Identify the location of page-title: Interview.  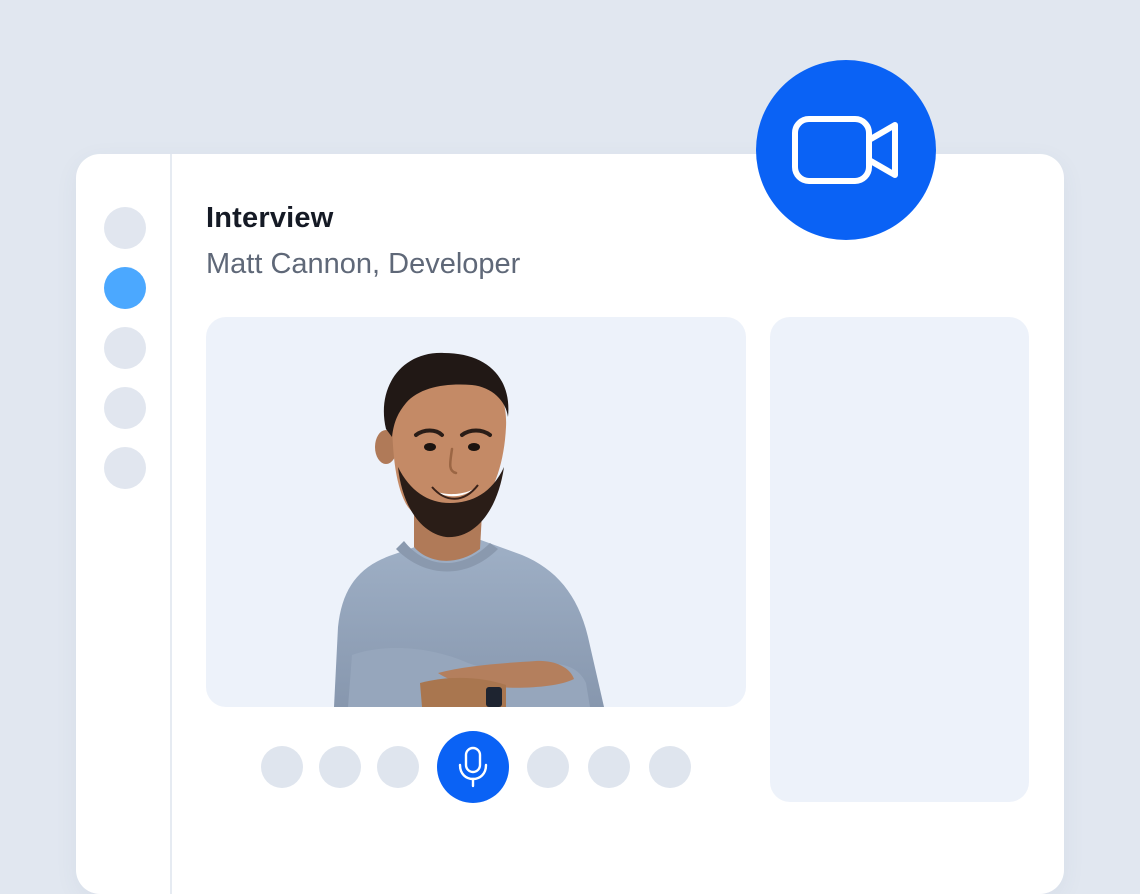
(270, 218).